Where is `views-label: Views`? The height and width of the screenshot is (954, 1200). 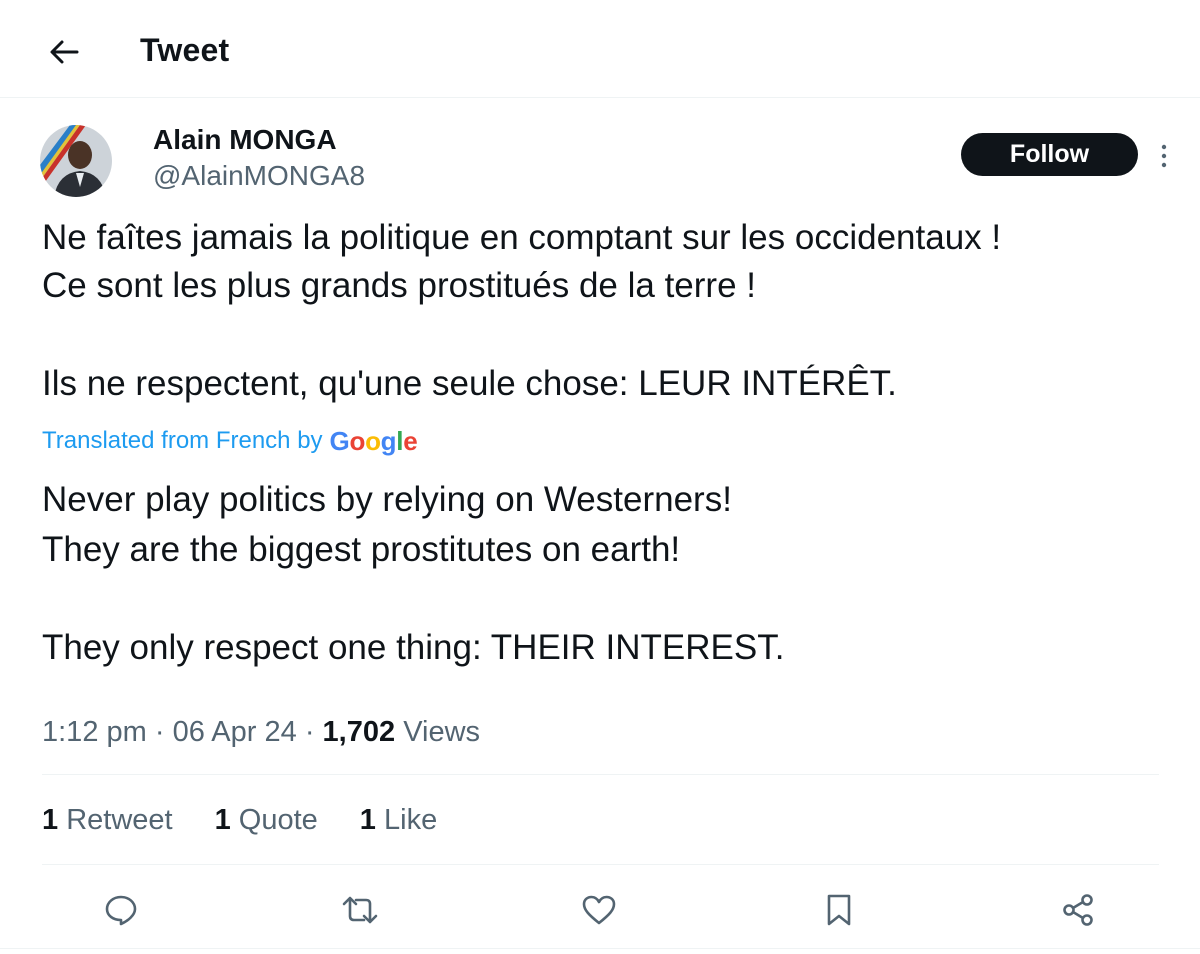 views-label: Views is located at coordinates (442, 732).